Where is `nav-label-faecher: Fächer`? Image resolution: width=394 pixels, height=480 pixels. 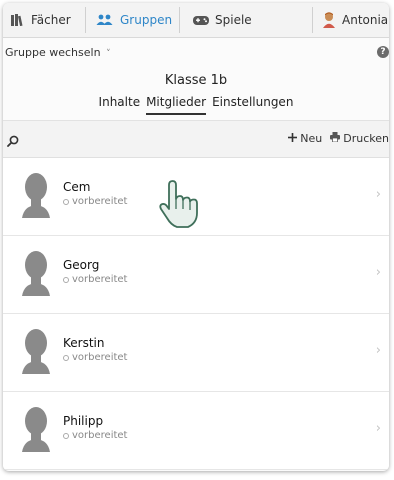 nav-label-faecher: Fächer is located at coordinates (51, 20).